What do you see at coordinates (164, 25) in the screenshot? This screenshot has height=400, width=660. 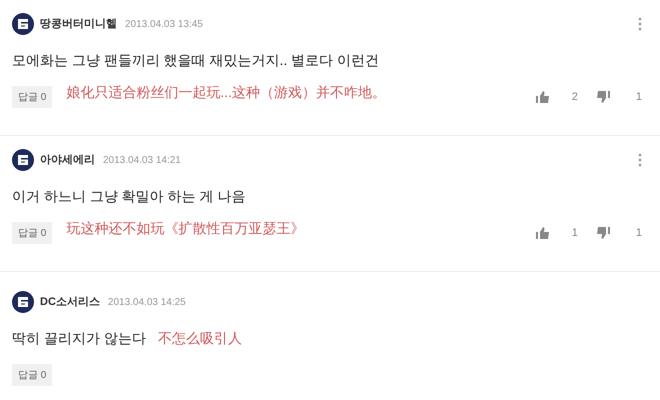 I see `comment-time: 2013.04.03 13:45` at bounding box center [164, 25].